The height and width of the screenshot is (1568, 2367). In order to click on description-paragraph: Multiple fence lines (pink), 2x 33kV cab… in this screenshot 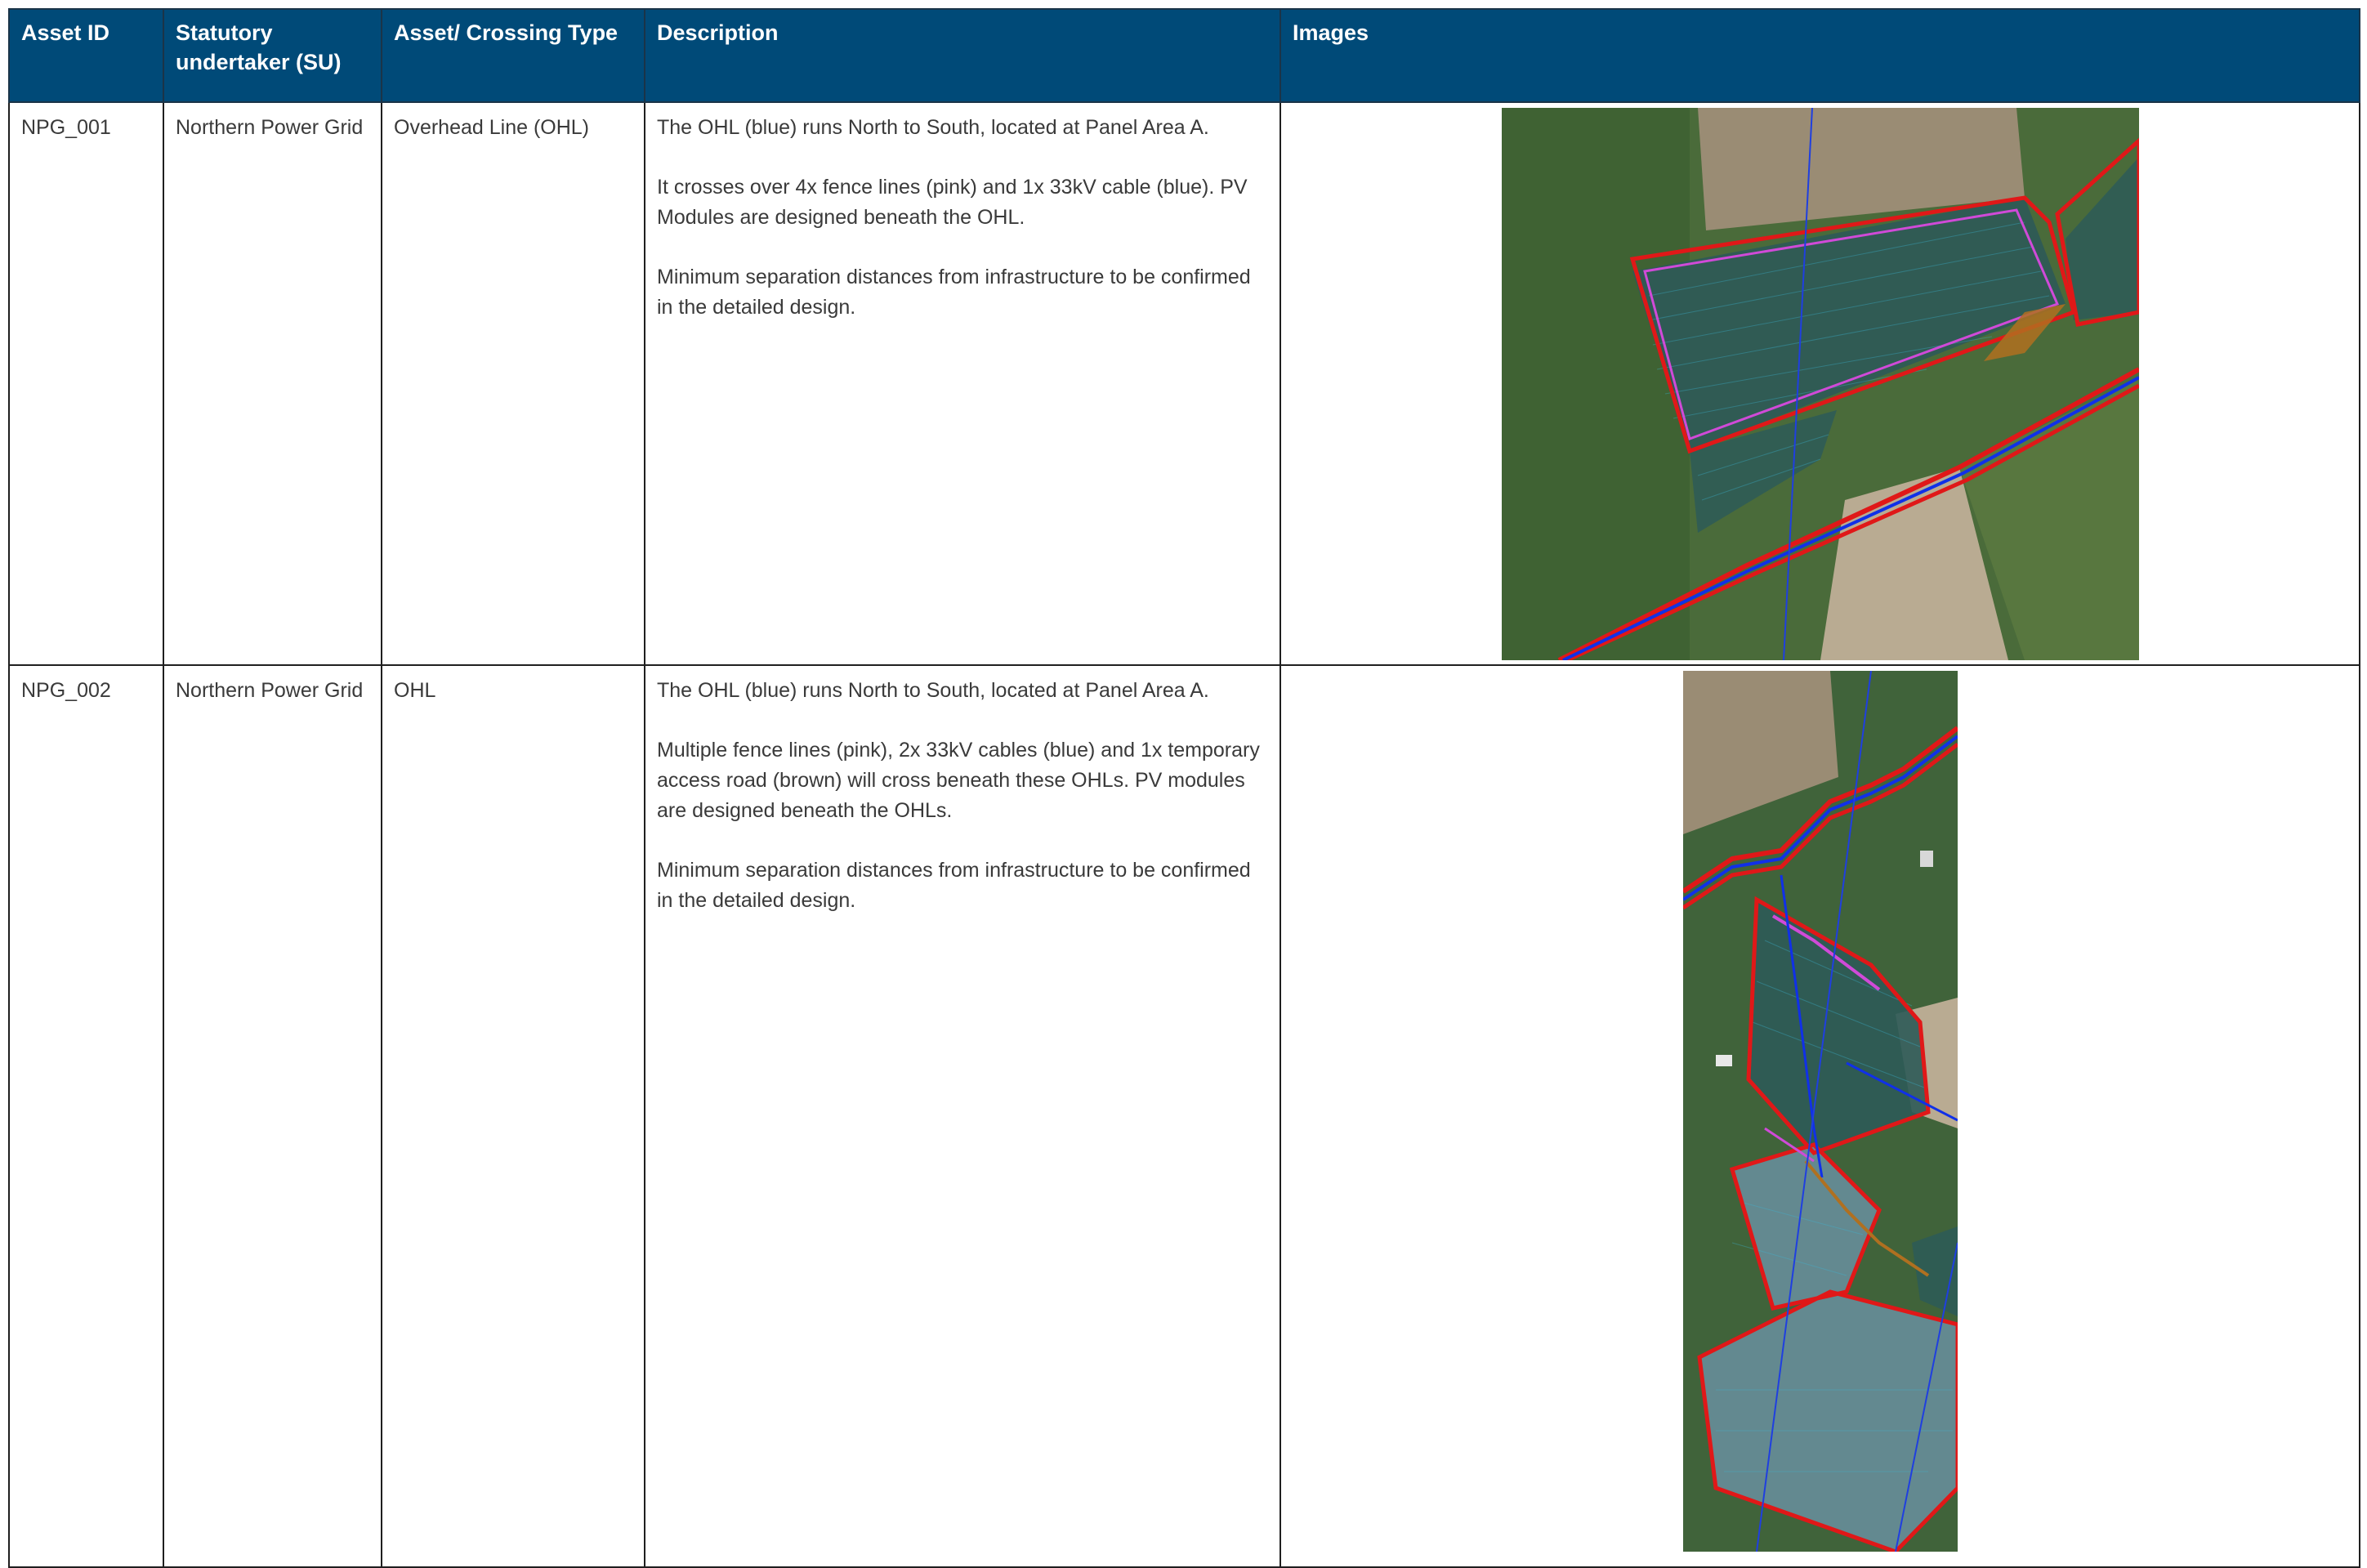, I will do `click(958, 780)`.